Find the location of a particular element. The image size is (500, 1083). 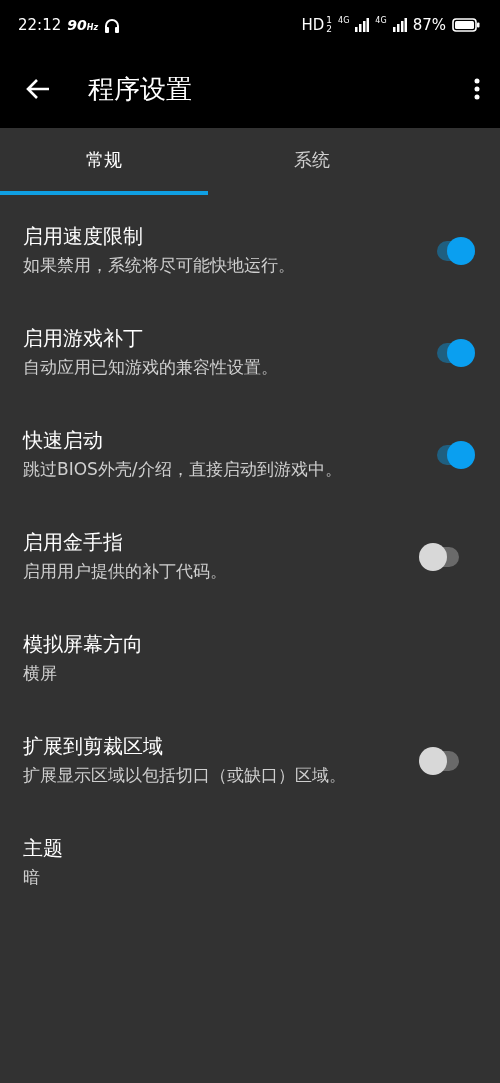

setting-value: 暗 is located at coordinates (32, 877).